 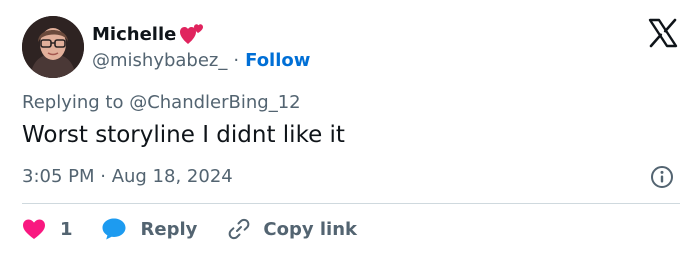 I want to click on reply-label: Reply, so click(x=169, y=229).